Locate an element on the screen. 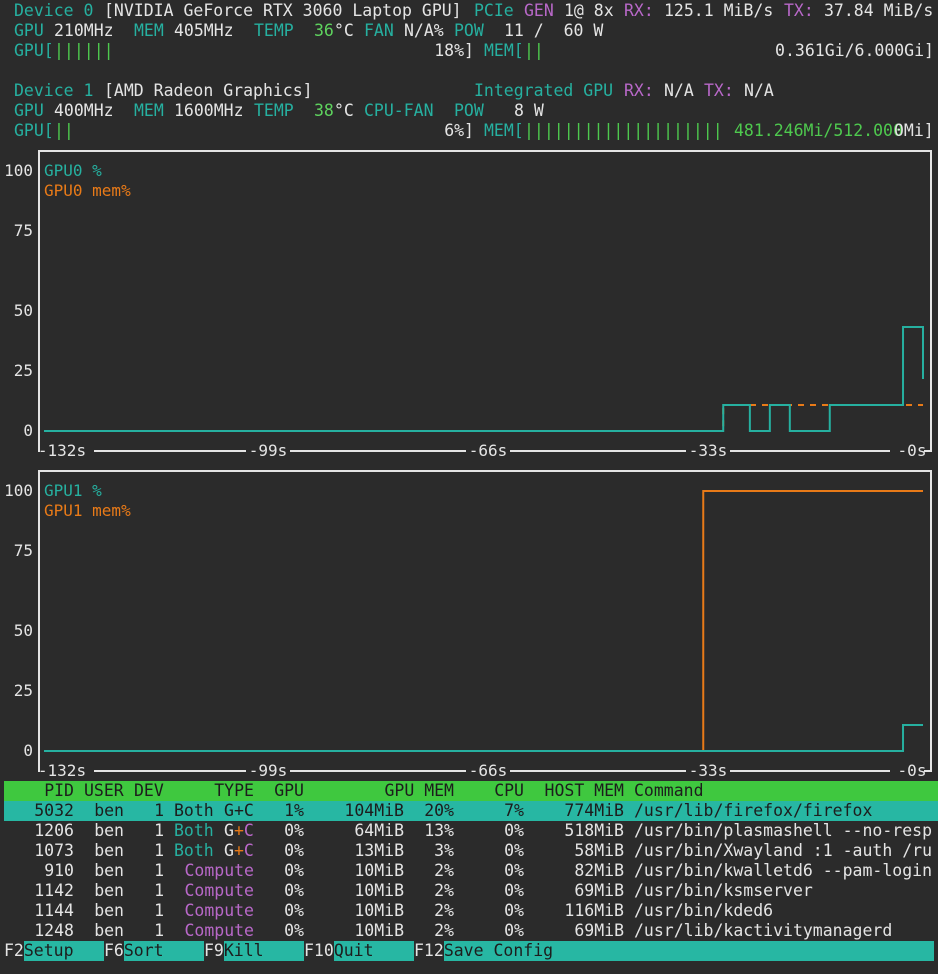  col-header-command: Command is located at coordinates (669, 790).